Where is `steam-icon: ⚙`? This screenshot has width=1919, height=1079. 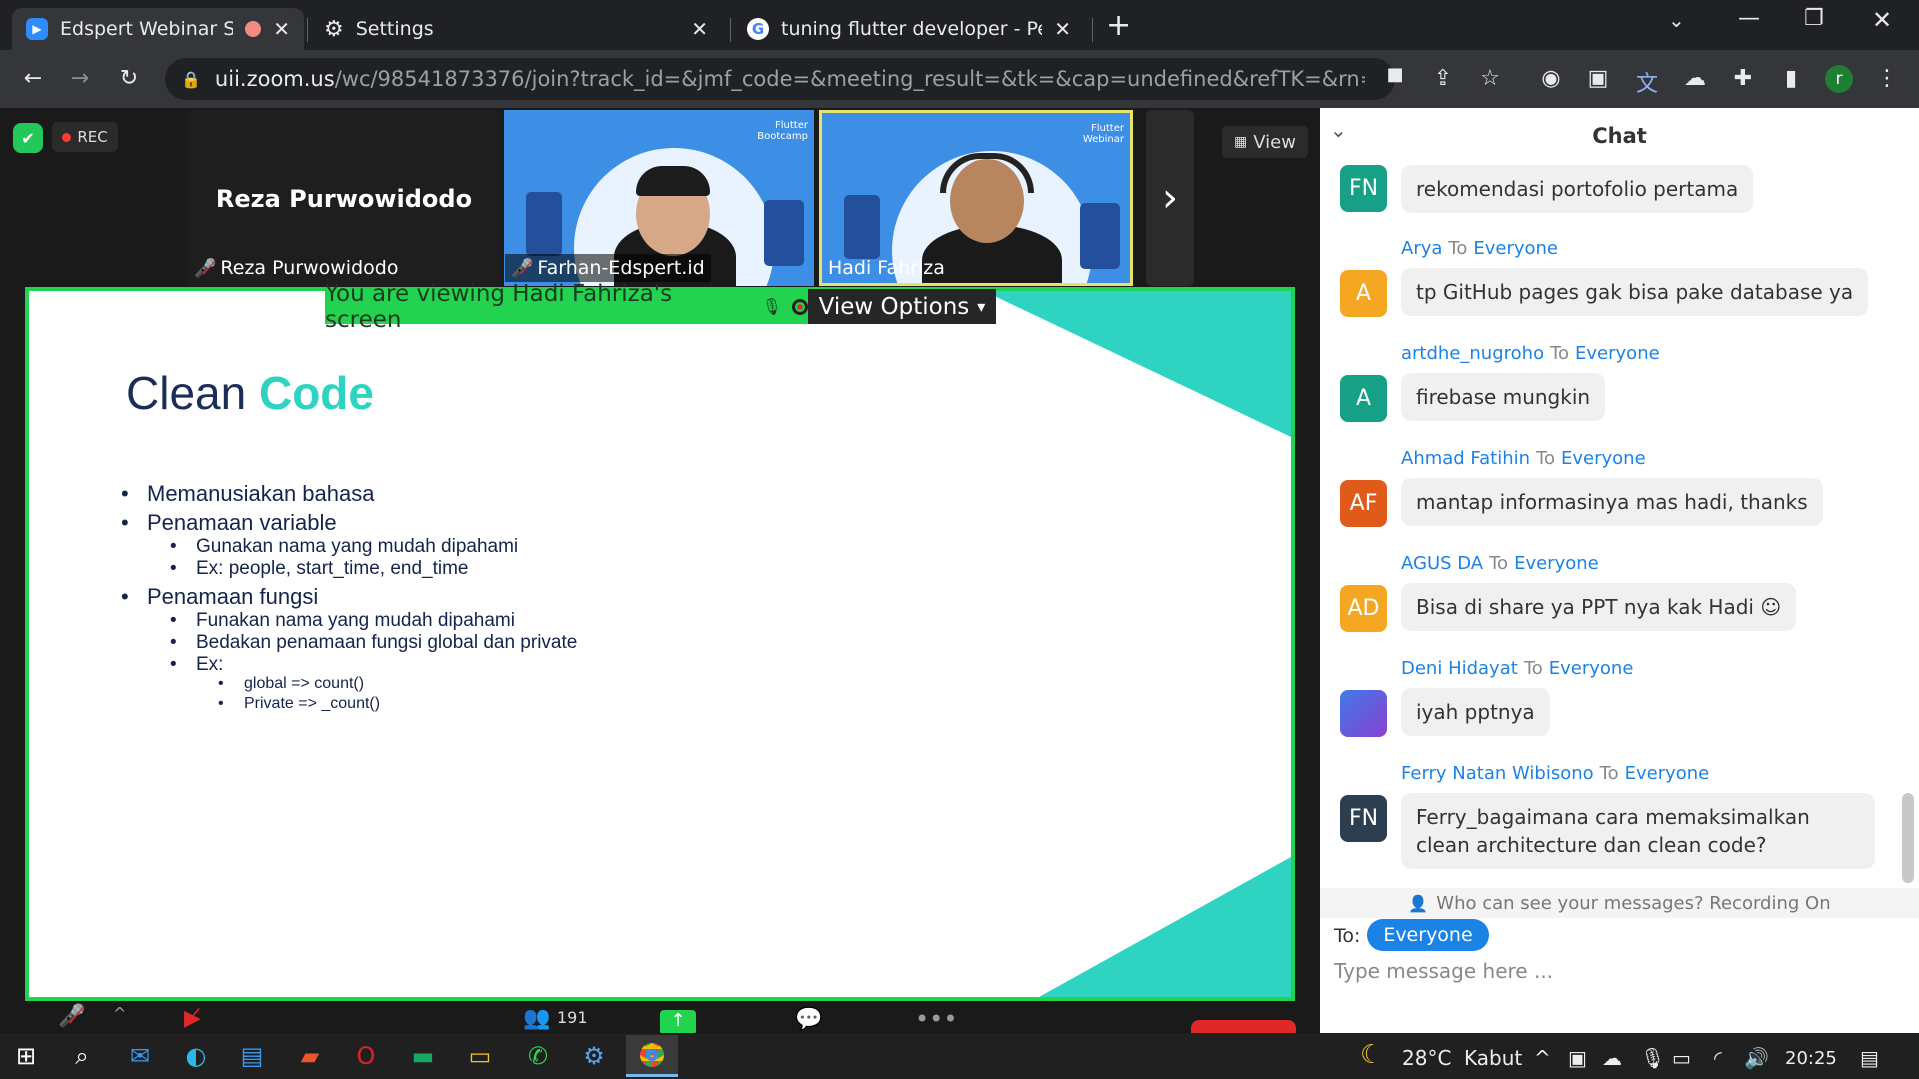 steam-icon: ⚙ is located at coordinates (594, 1056).